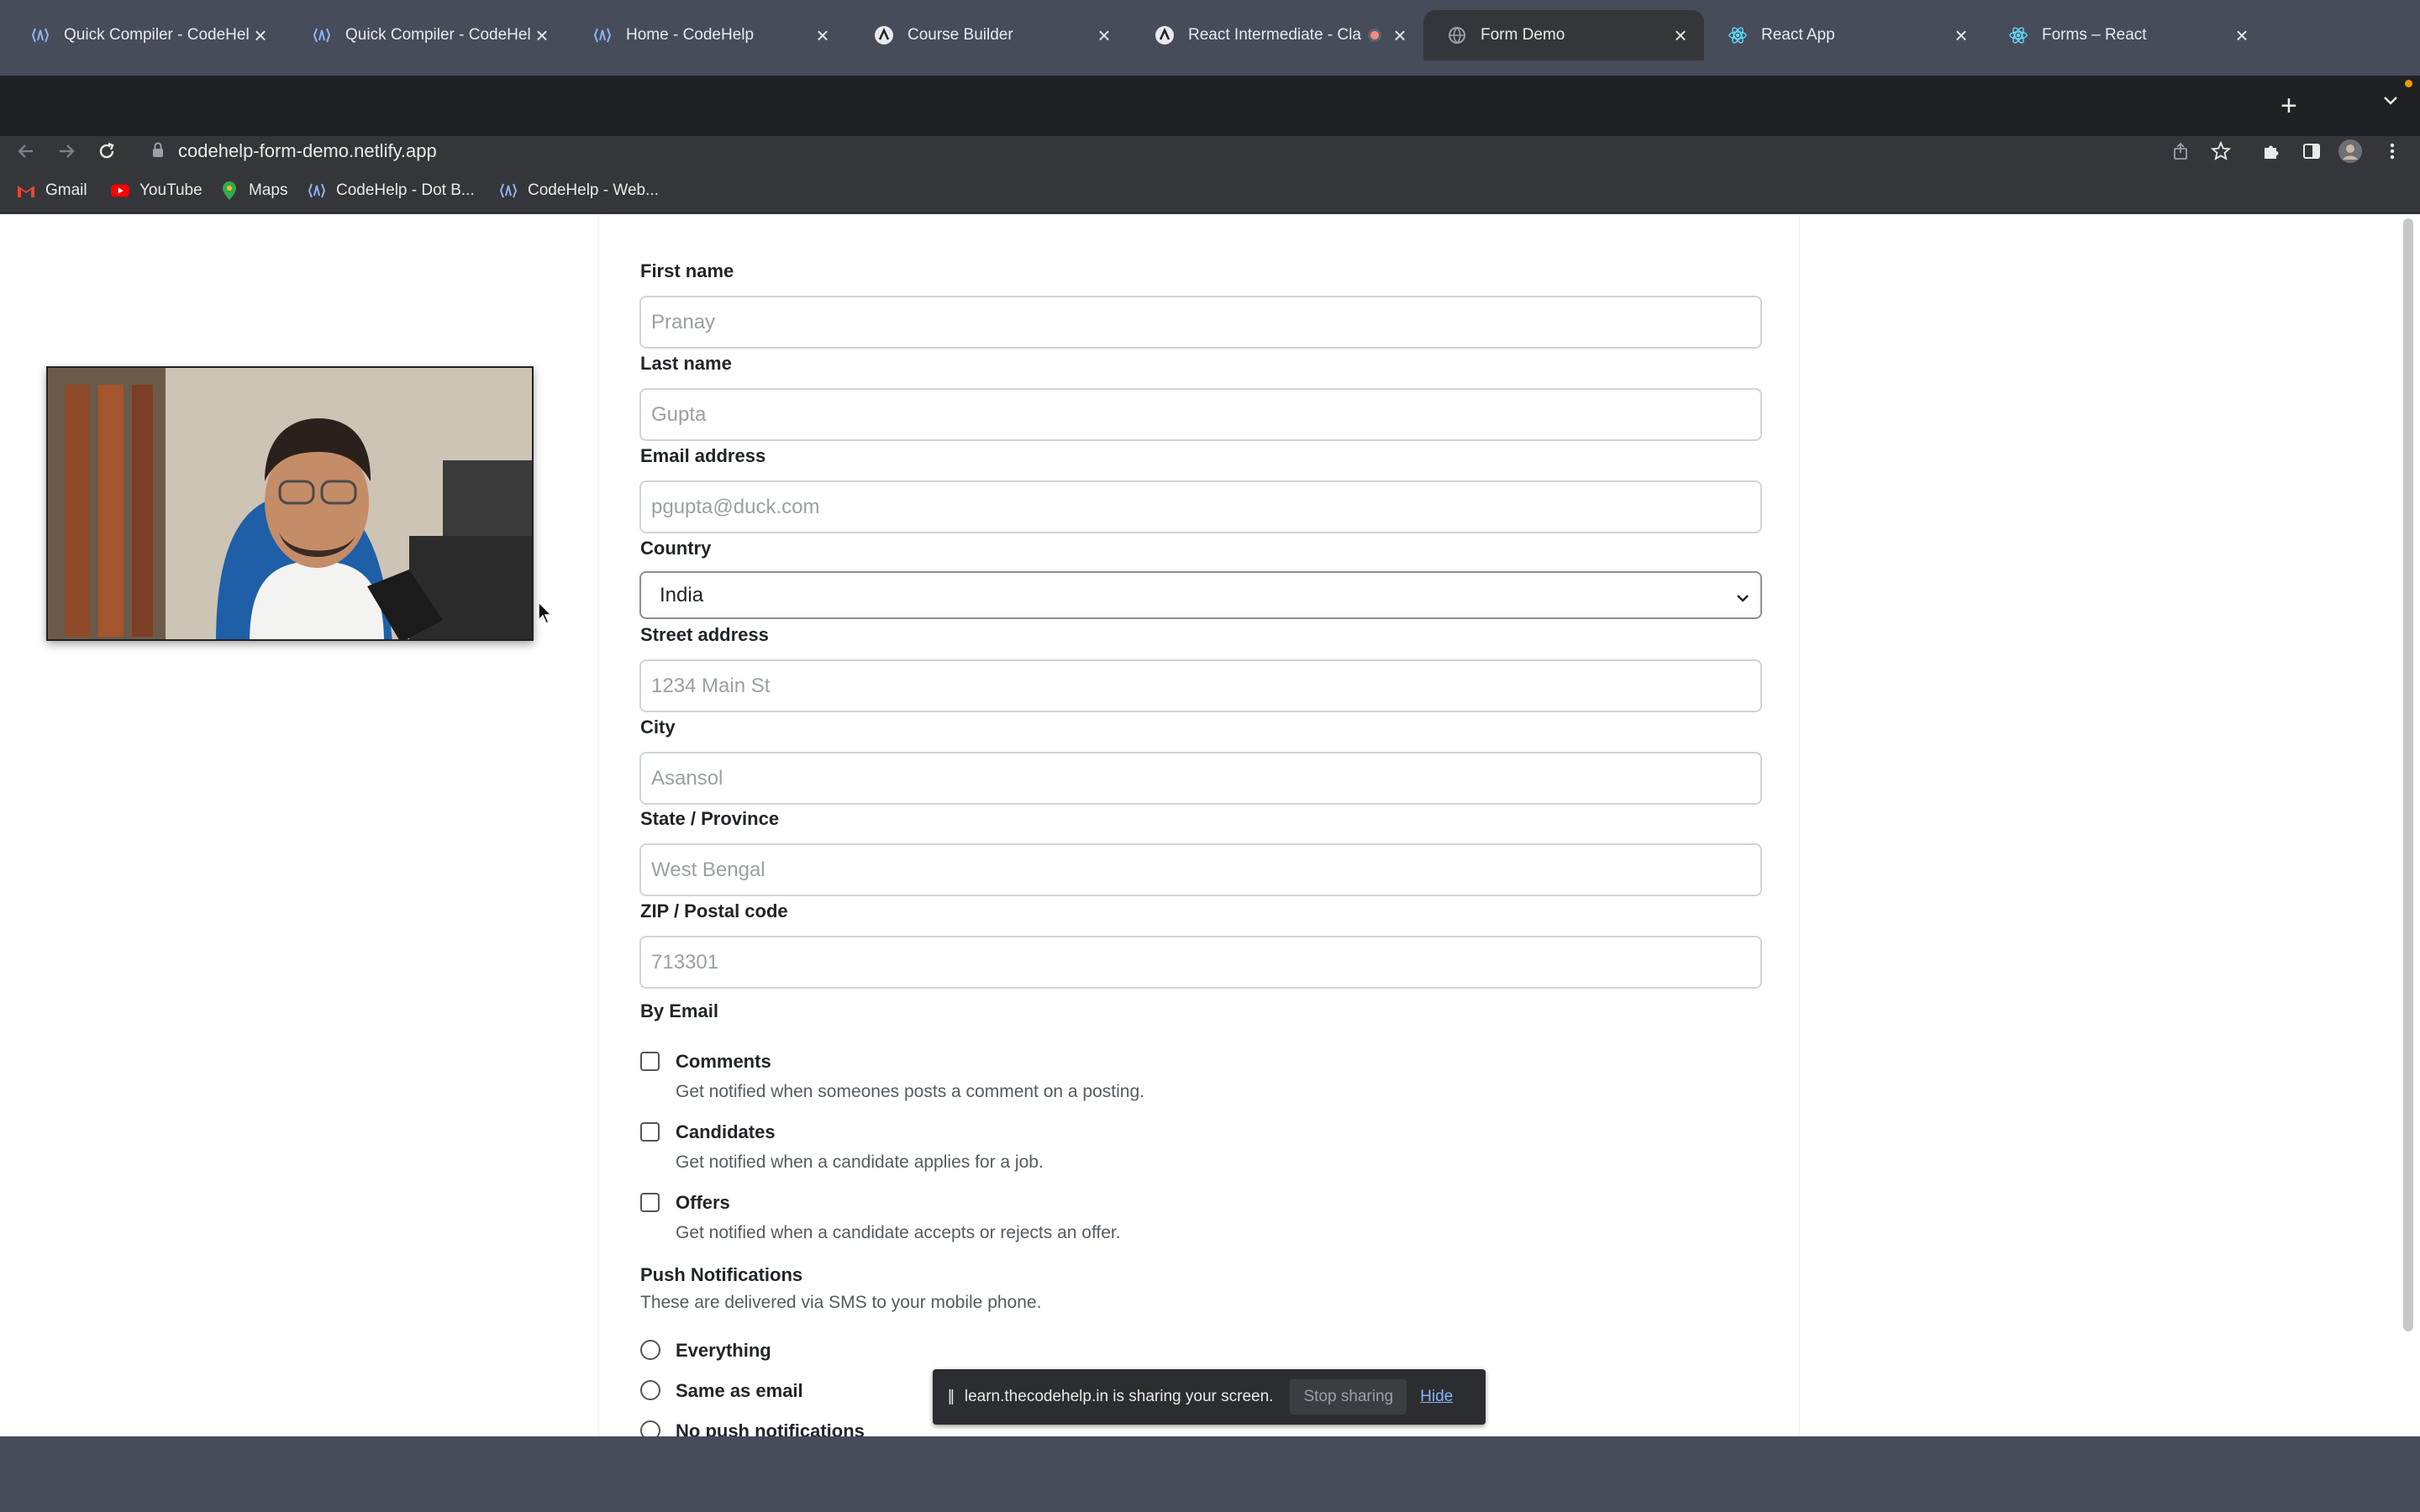  I want to click on bookmark-gmail: Gmail, so click(52, 190).